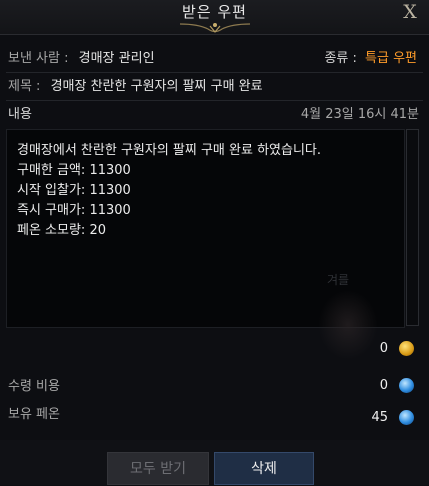  Describe the element at coordinates (214, 17) in the screenshot. I see `title-bar: 받은 우편 X` at that location.